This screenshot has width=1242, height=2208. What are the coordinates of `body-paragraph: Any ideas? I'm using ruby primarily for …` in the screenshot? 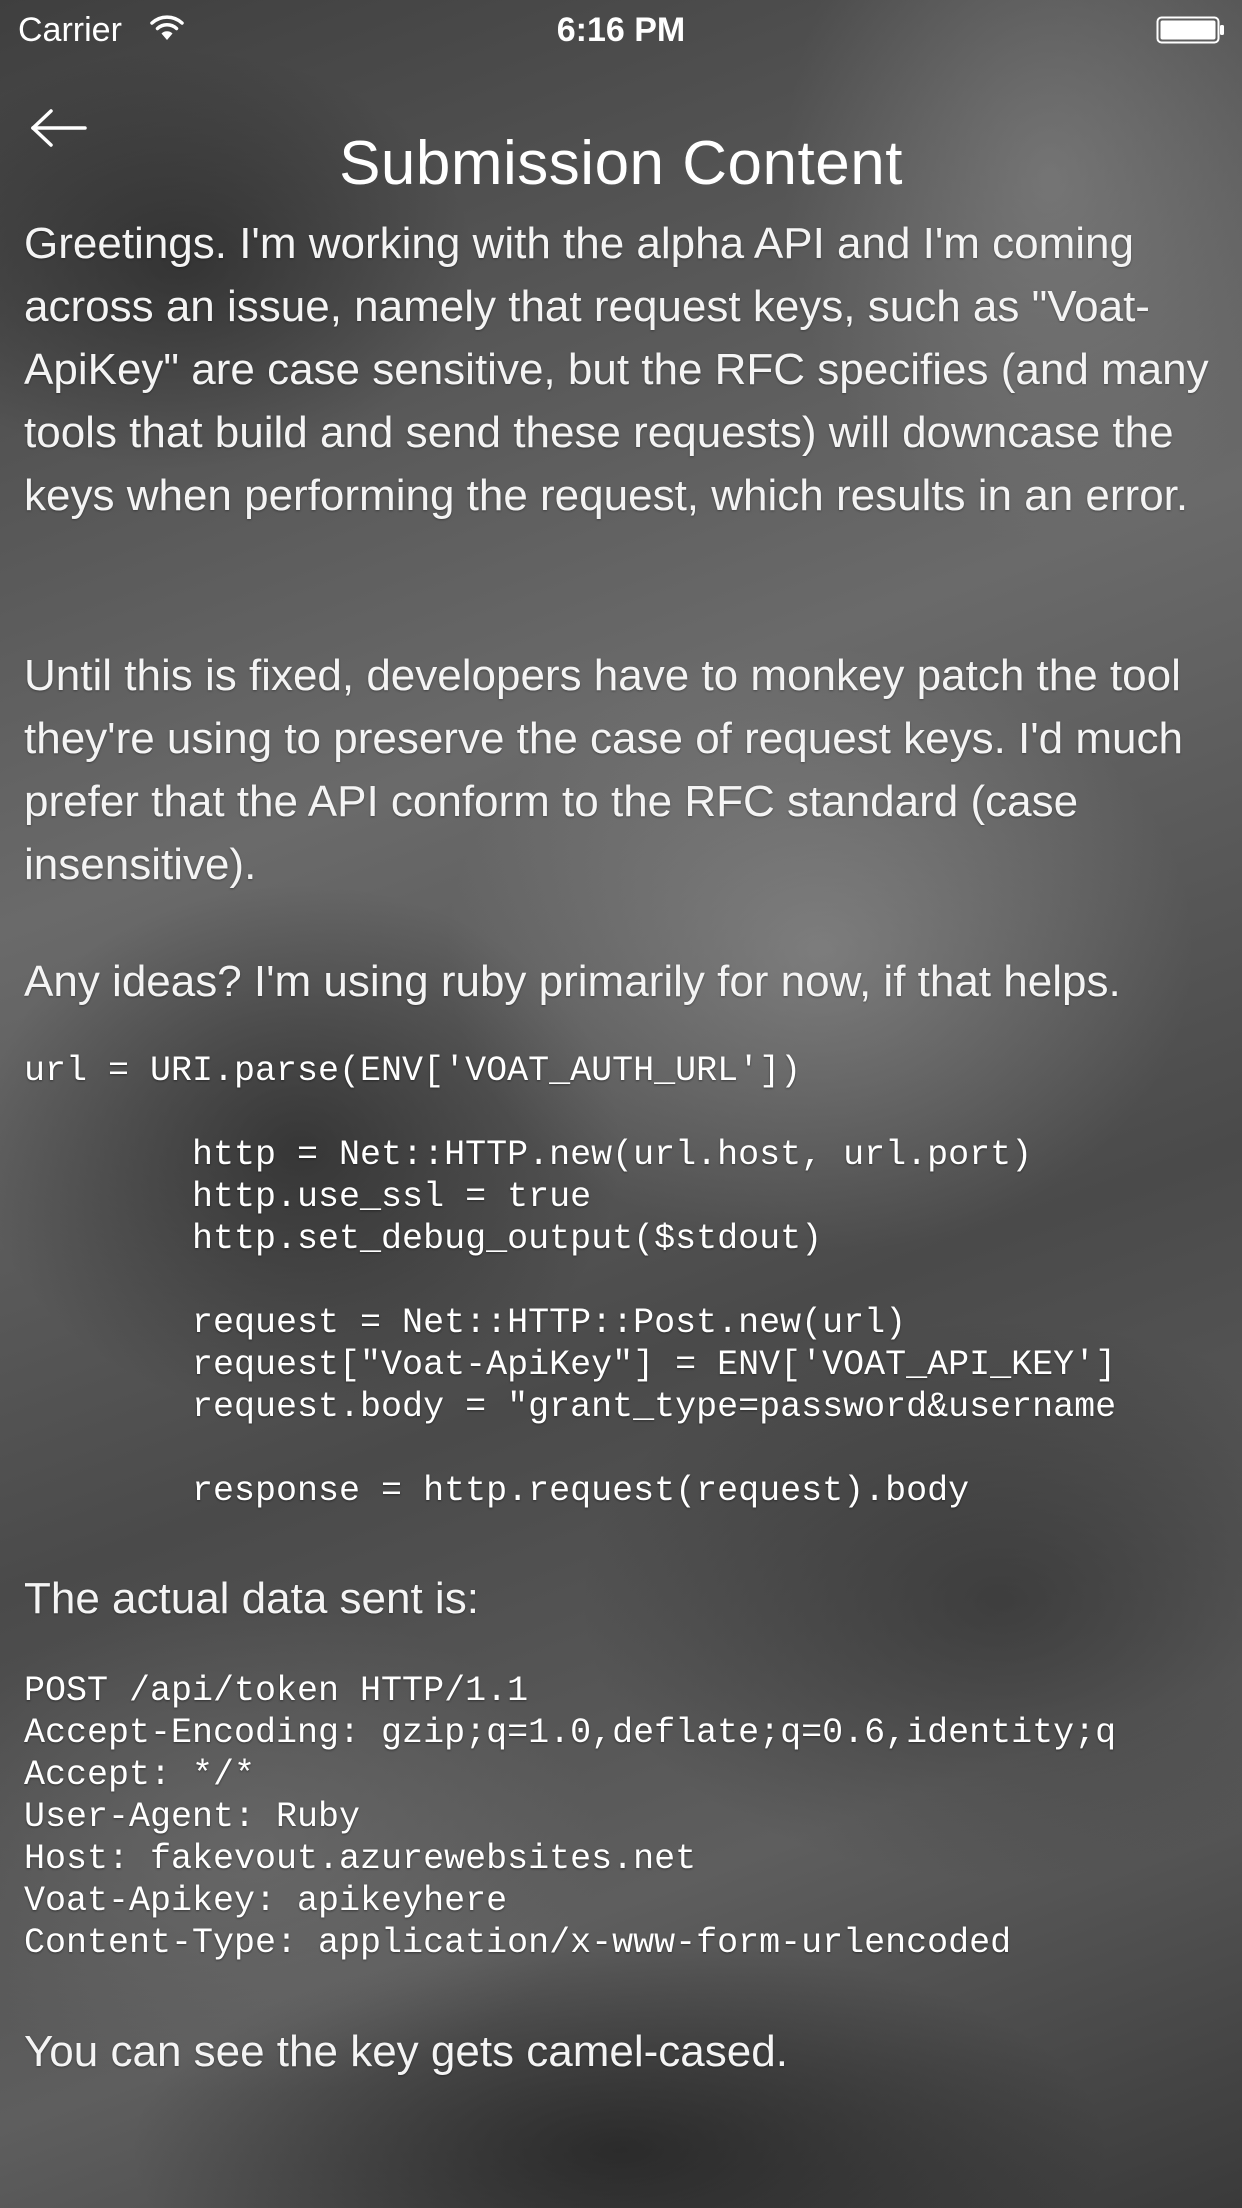 It's located at (572, 981).